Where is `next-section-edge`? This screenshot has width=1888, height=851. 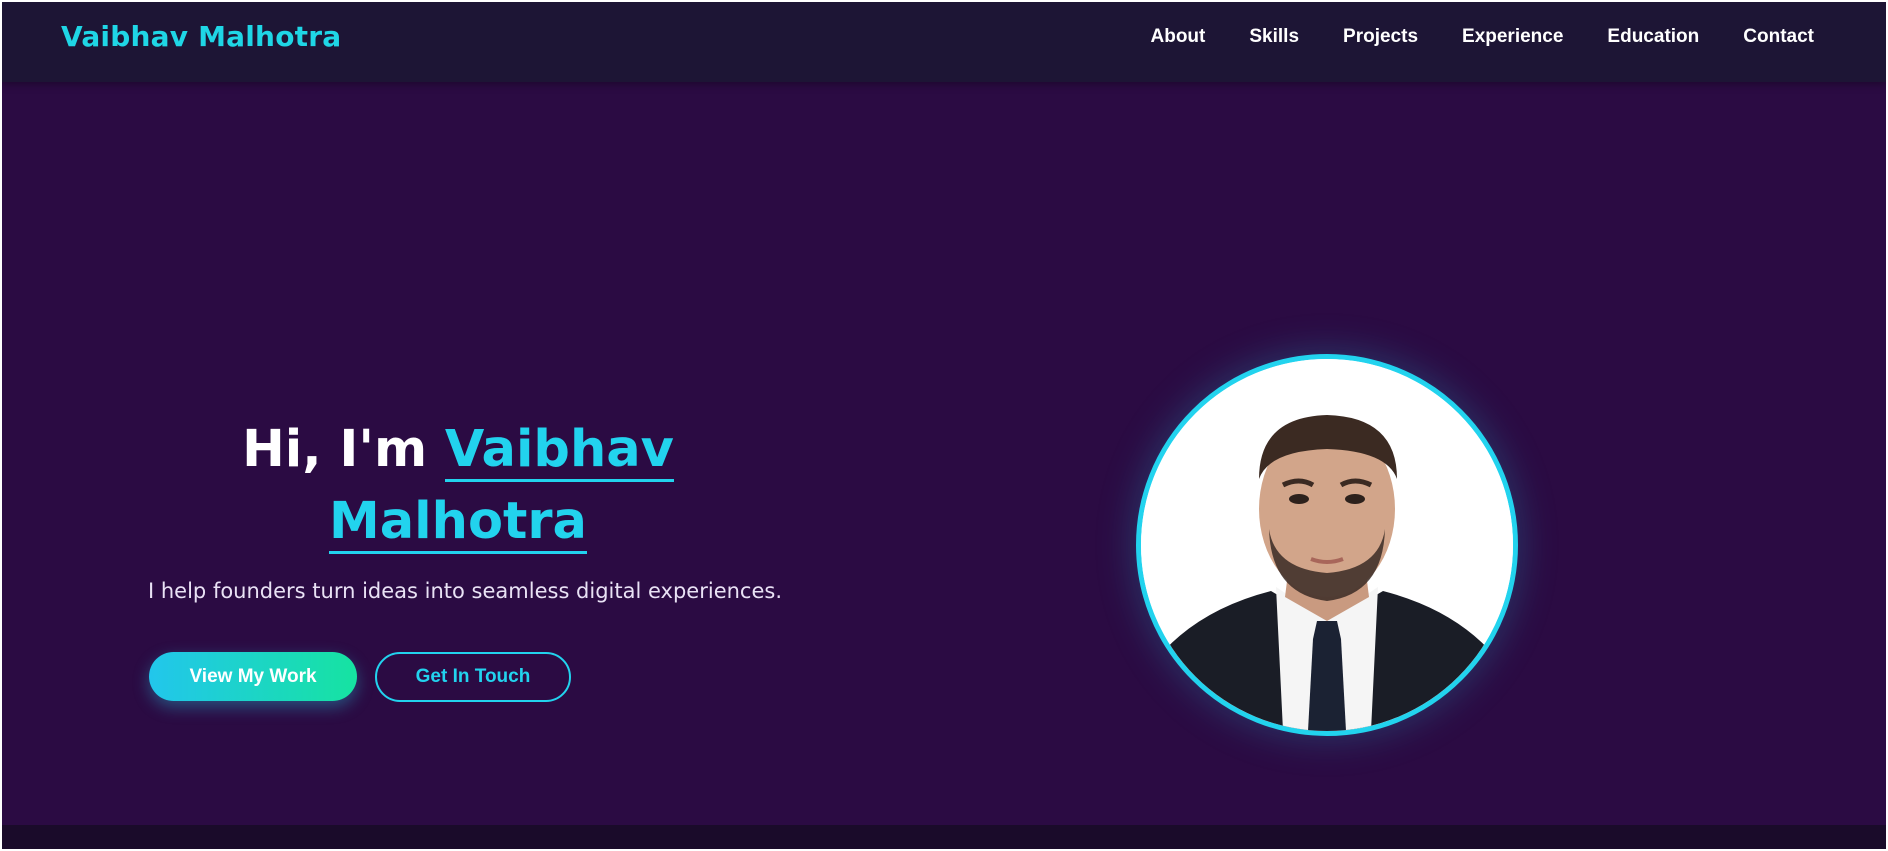 next-section-edge is located at coordinates (944, 837).